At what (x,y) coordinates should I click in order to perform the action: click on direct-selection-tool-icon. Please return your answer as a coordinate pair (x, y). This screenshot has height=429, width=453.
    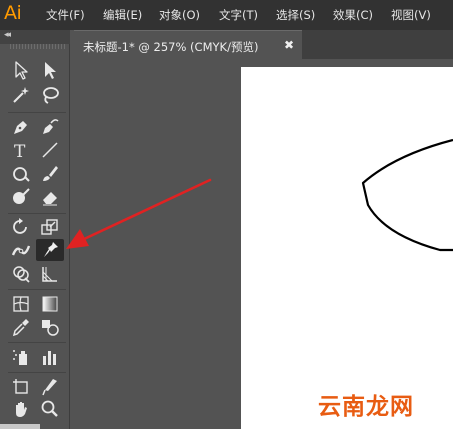
    Looking at the image, I should click on (50, 70).